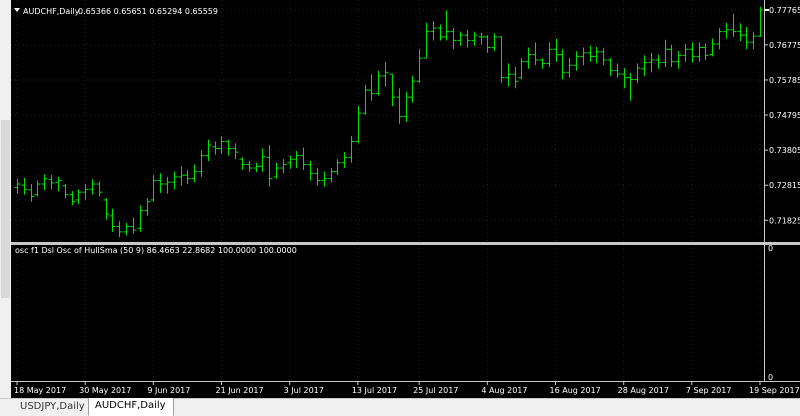 The image size is (800, 416). What do you see at coordinates (148, 11) in the screenshot?
I see `ohlc-label: 0.65366 0.65651 0.65294 0.65559` at bounding box center [148, 11].